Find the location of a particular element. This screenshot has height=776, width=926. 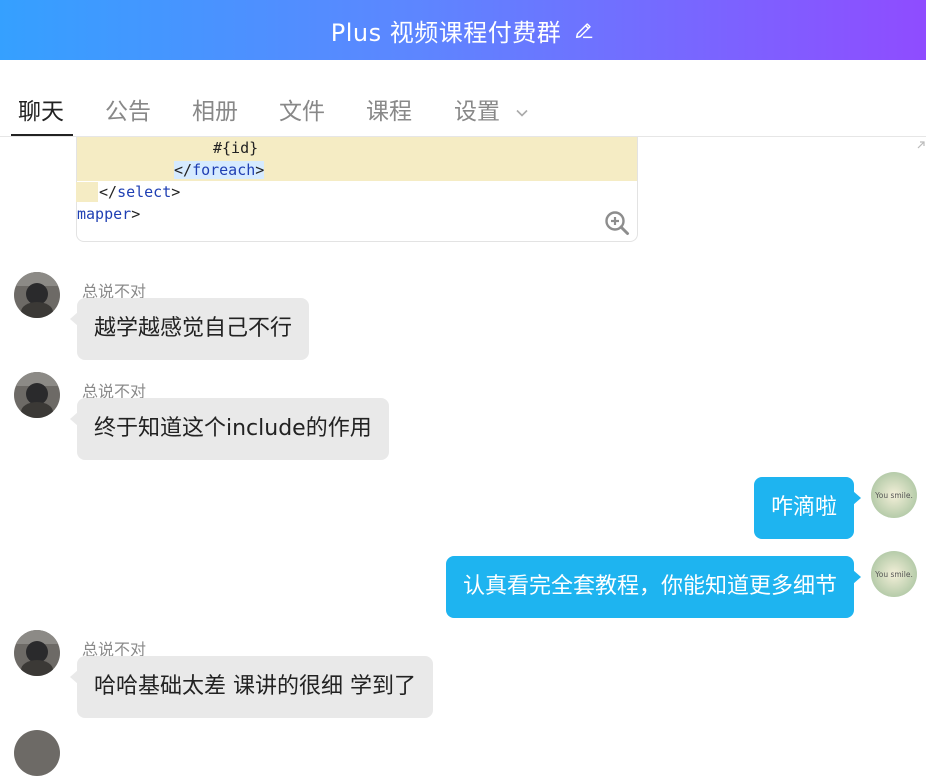

message-bubble: 终于知道这个include的作用 is located at coordinates (229, 429).